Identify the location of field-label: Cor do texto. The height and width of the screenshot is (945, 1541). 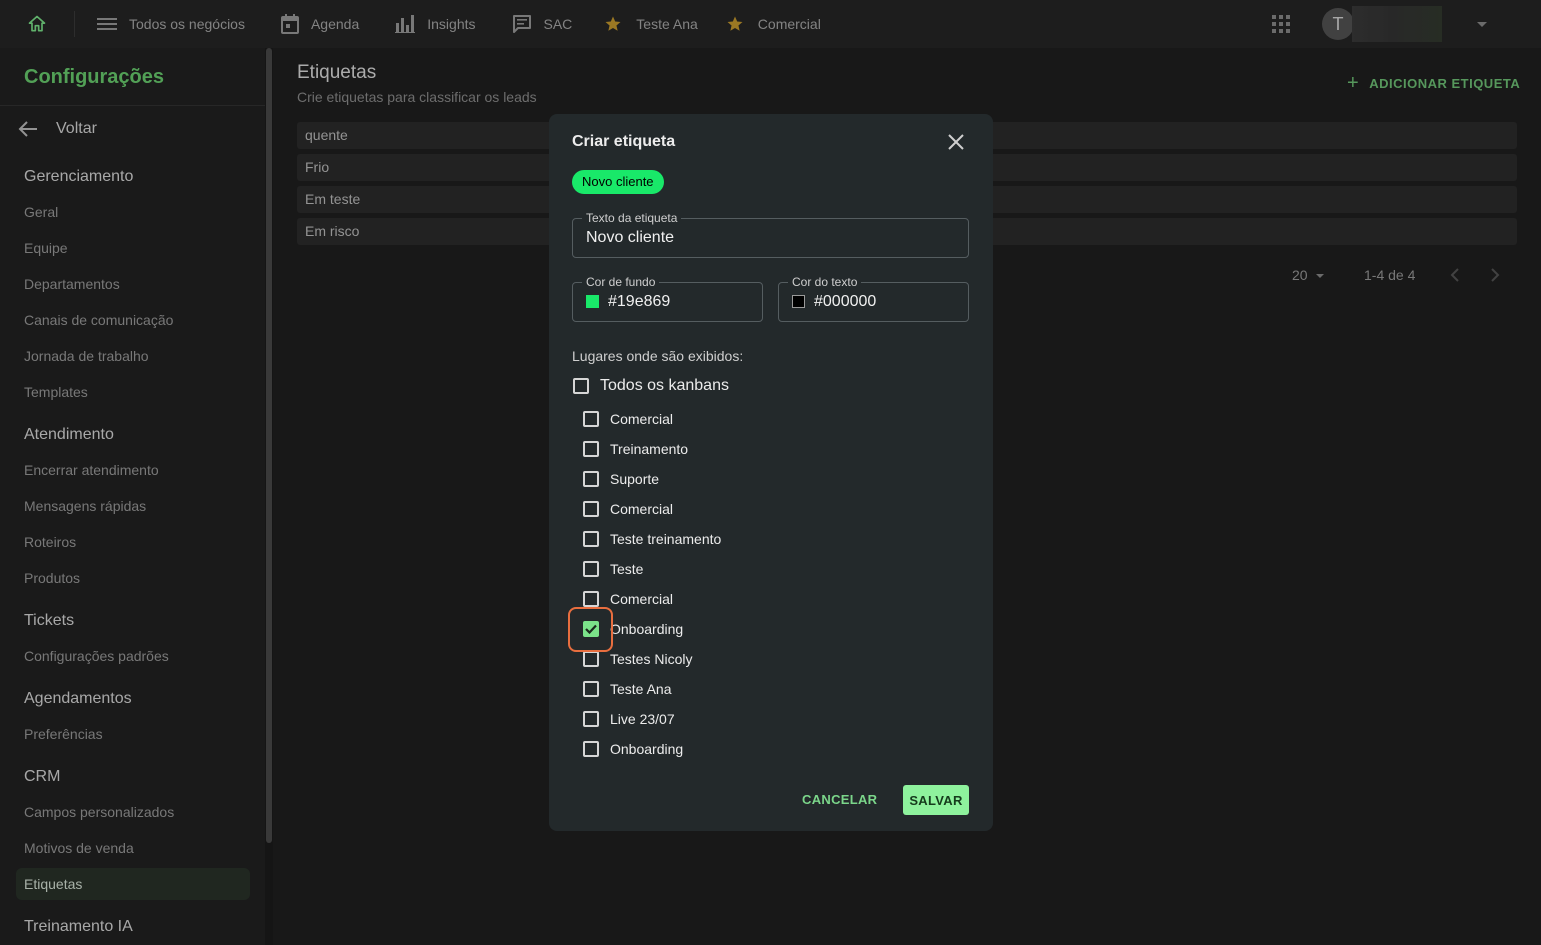
(825, 282).